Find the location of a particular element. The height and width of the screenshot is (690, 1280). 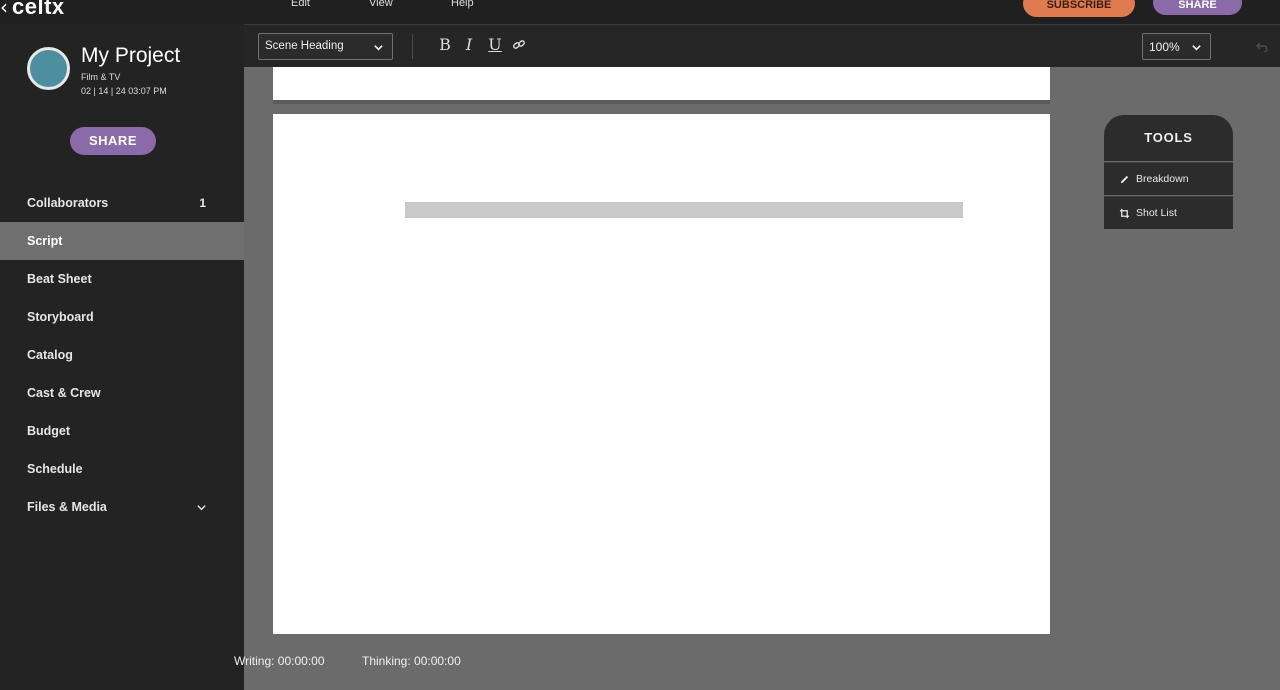

sidebar-item-label: Script is located at coordinates (45, 241).